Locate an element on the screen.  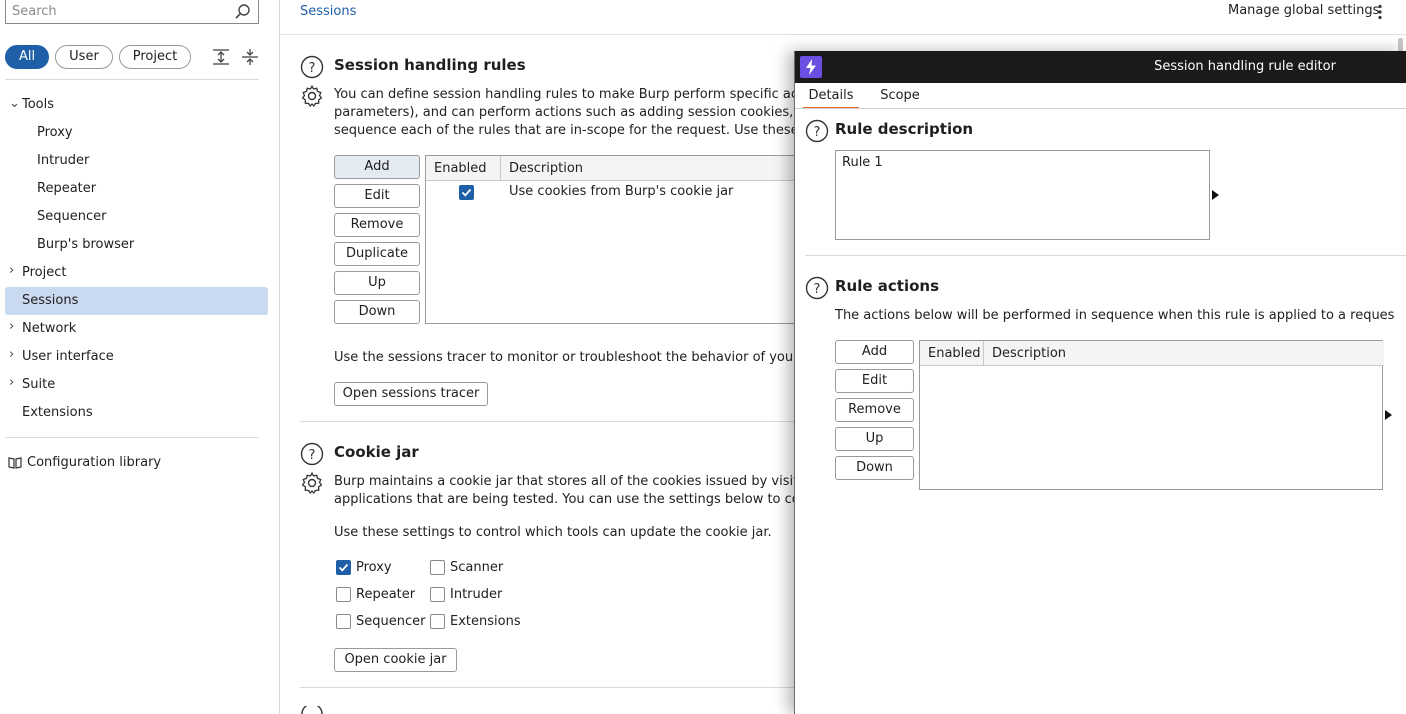
proxy-checkbox-label: Proxy is located at coordinates (374, 568).